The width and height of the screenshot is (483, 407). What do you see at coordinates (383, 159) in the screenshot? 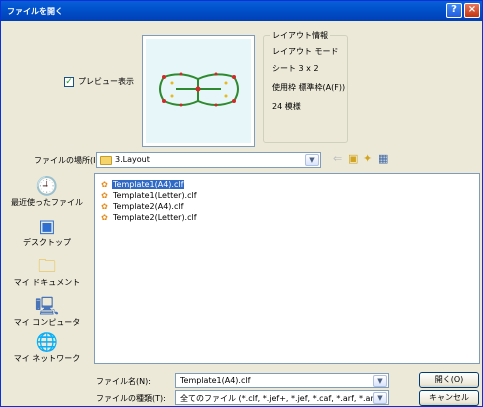
I see `view-menu-icon: ▦` at bounding box center [383, 159].